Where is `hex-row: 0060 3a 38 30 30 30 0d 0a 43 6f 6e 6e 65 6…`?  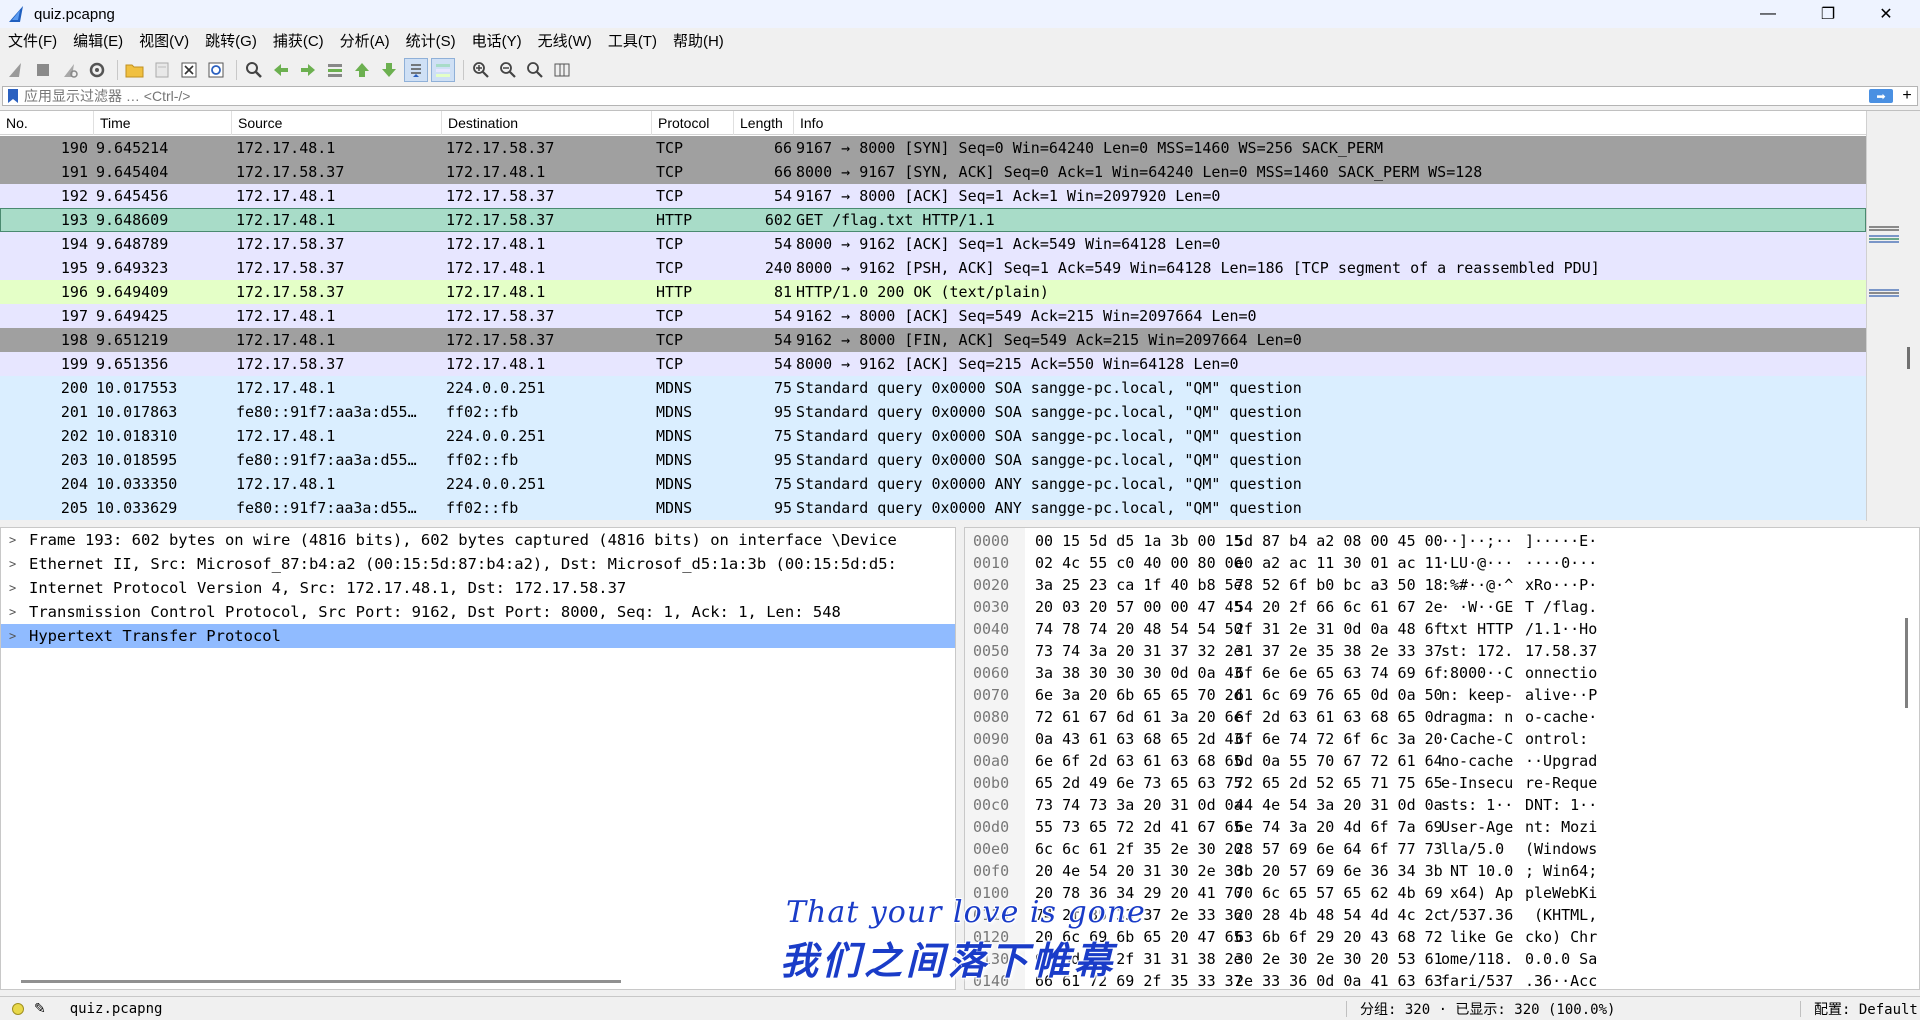 hex-row: 0060 3a 38 30 30 30 0d 0a 43 6f 6e 6e 65 6… is located at coordinates (1433, 673).